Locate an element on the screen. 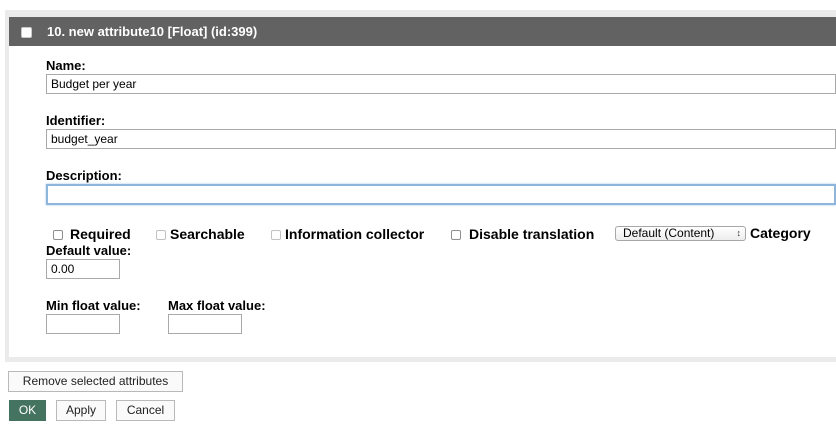  cancel-button: Cancel is located at coordinates (145, 410).